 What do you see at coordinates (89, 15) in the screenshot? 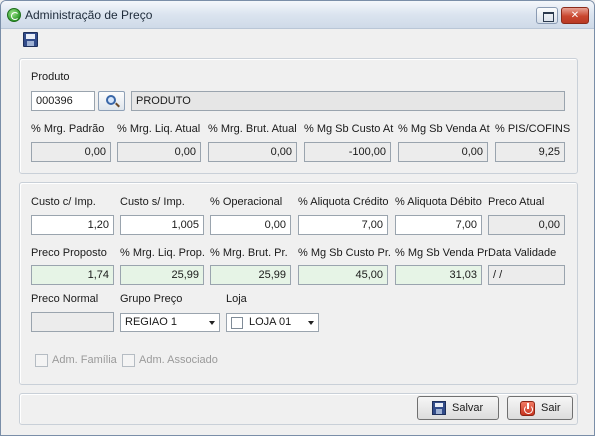
I see `window-title: Administração de Preço` at bounding box center [89, 15].